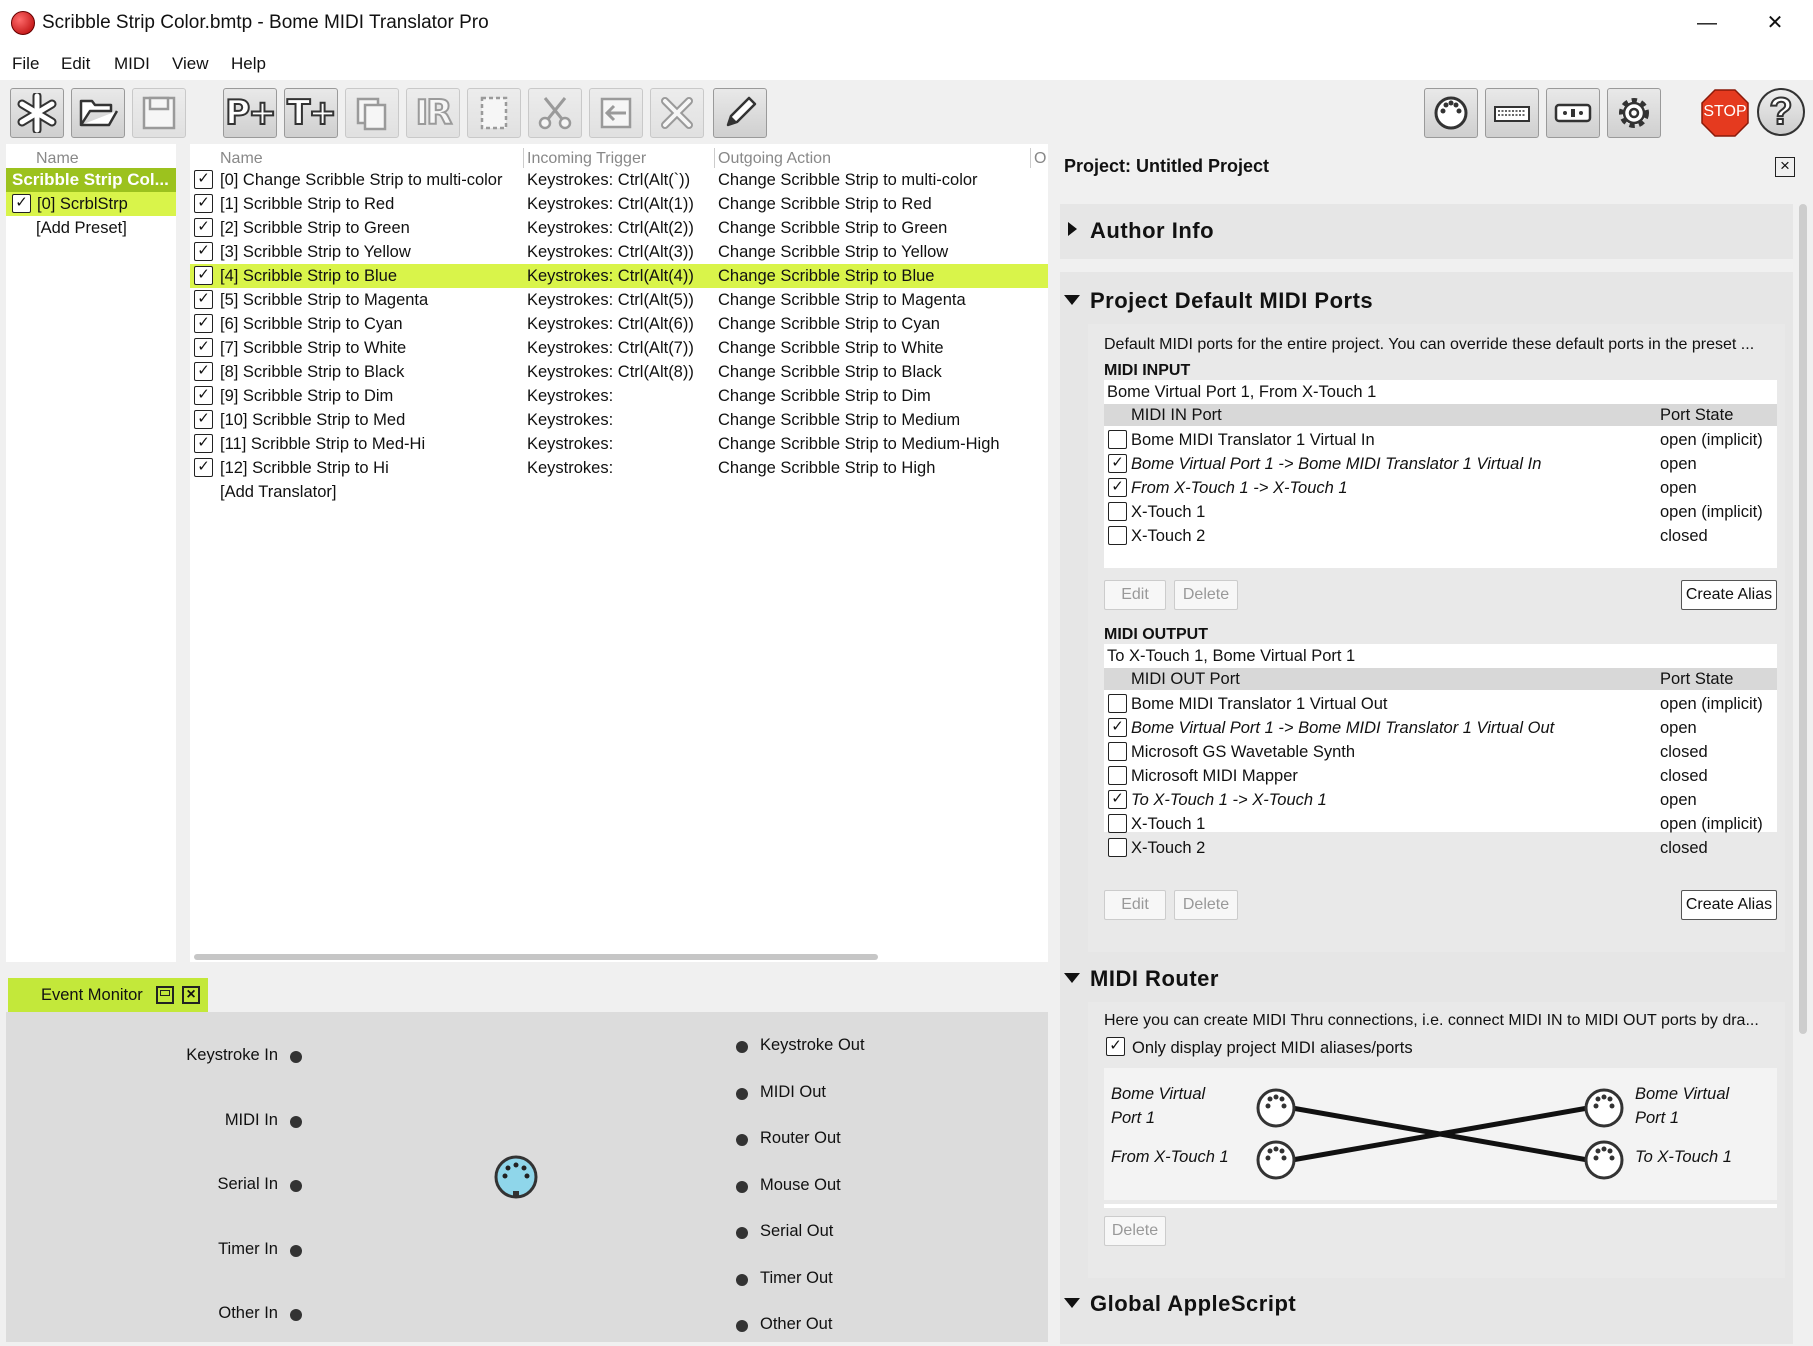 The width and height of the screenshot is (1813, 1346). Describe the element at coordinates (616, 113) in the screenshot. I see `paste-button` at that location.